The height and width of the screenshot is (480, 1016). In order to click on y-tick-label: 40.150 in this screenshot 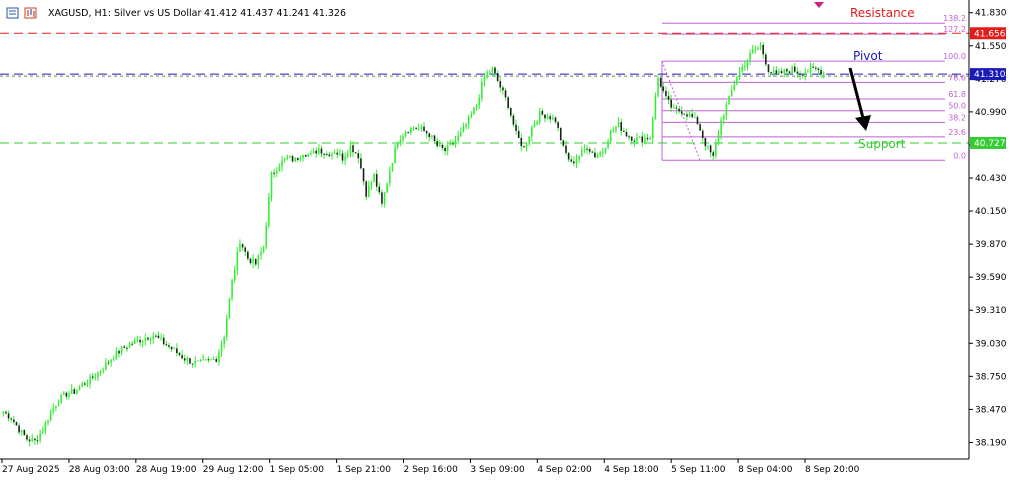, I will do `click(991, 212)`.